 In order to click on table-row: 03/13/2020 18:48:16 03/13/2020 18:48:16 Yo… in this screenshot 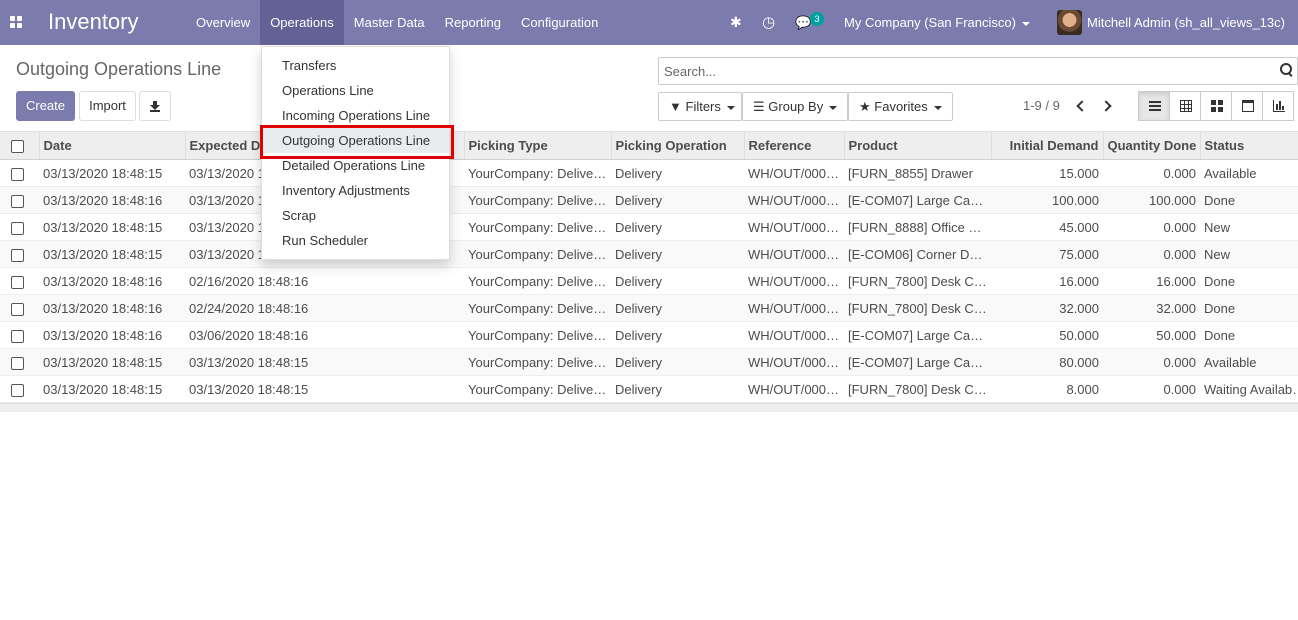, I will do `click(649, 200)`.